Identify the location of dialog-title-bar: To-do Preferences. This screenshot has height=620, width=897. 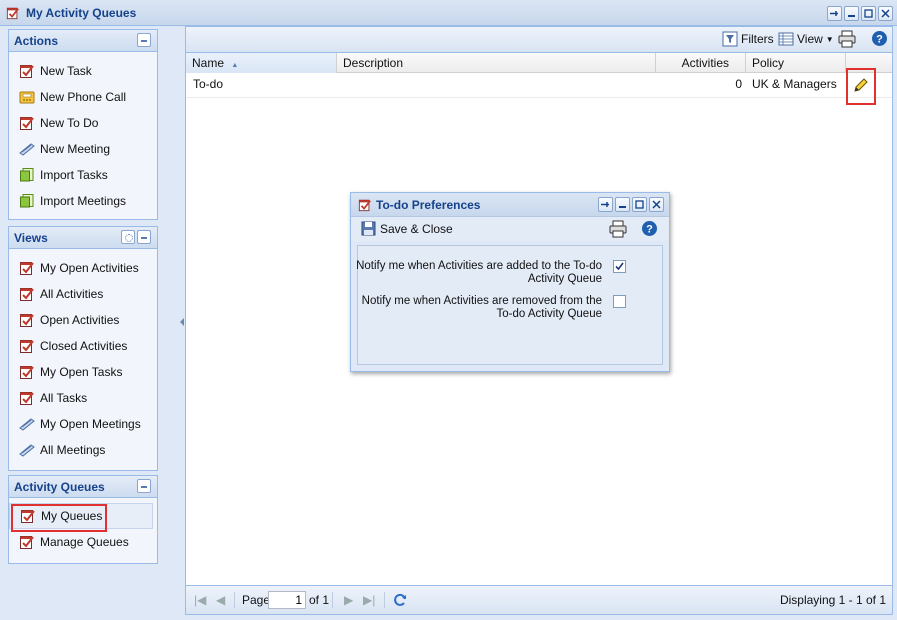
(510, 205).